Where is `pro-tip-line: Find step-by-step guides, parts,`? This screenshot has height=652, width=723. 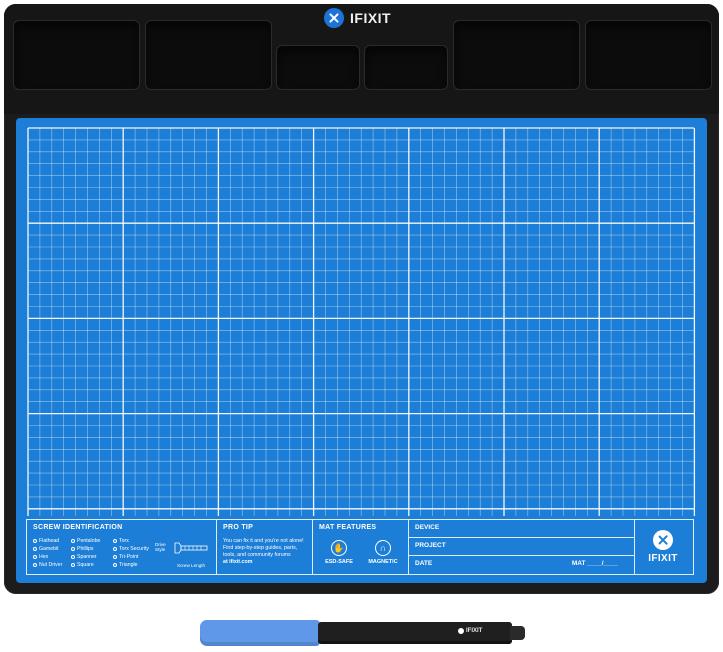
pro-tip-line: Find step-by-step guides, parts, is located at coordinates (260, 548).